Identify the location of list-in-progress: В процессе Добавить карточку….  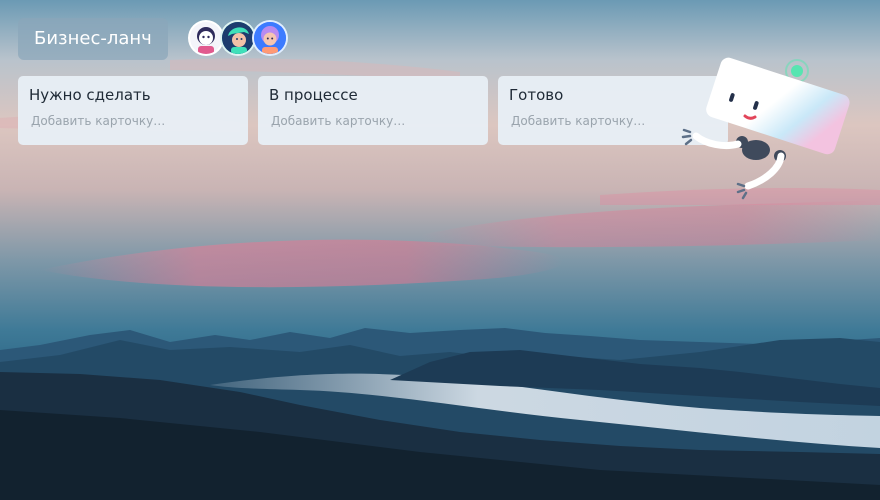
(373, 110).